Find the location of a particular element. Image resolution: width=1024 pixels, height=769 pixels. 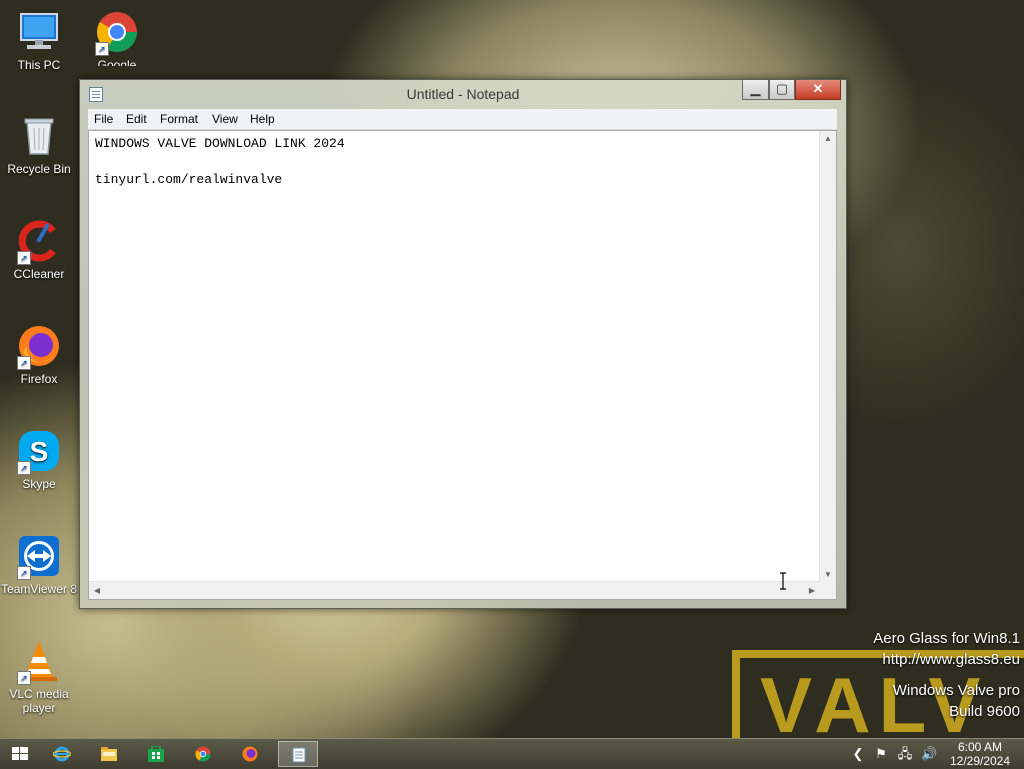

desktop-icon-skype: S ➚ Skype is located at coordinates (39, 460).